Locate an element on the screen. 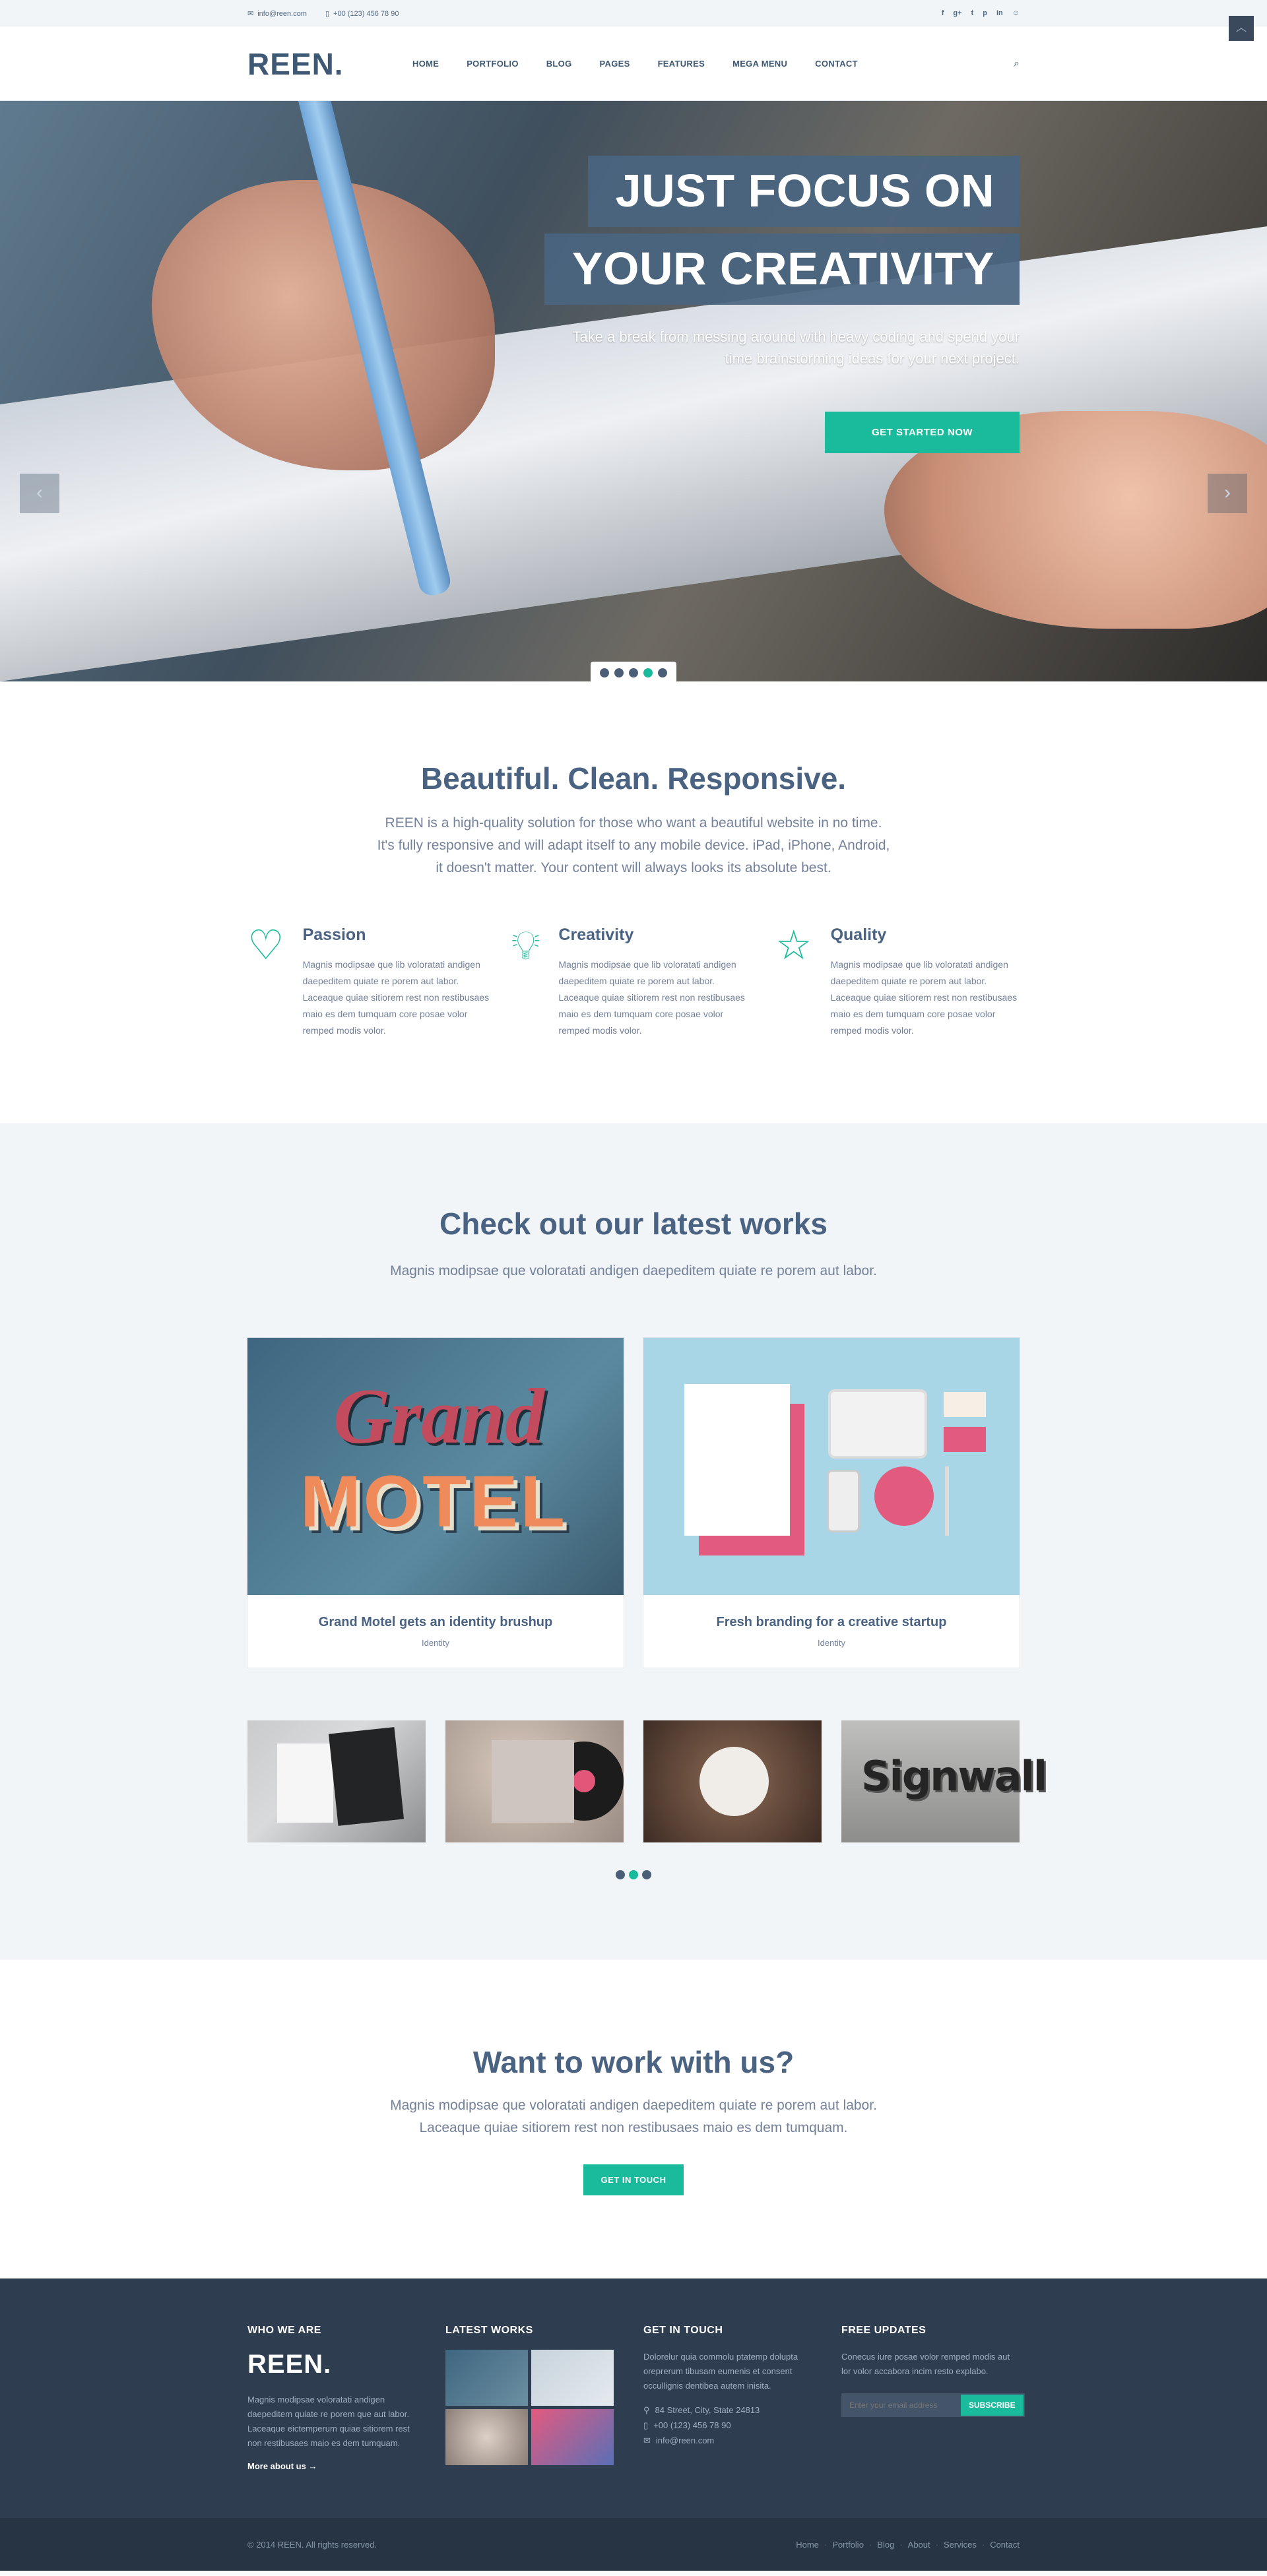 This screenshot has width=1267, height=2576. mail-icon: ✉ is located at coordinates (647, 2440).